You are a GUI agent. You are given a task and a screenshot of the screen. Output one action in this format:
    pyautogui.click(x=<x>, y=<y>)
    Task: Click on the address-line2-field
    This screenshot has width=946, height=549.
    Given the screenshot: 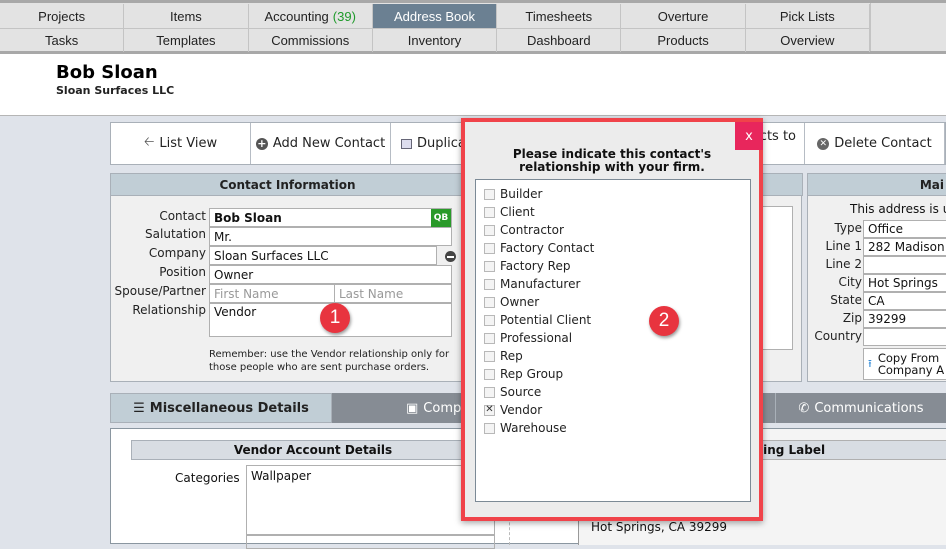 What is the action you would take?
    pyautogui.click(x=904, y=265)
    